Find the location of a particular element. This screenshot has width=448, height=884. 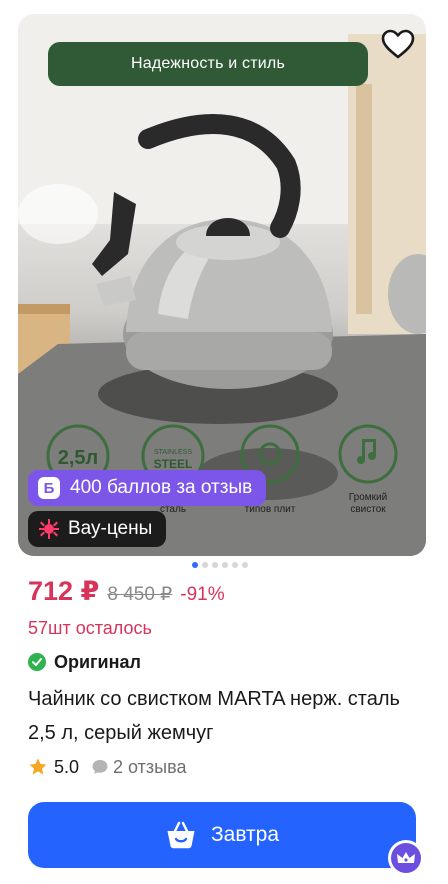

comment-icon is located at coordinates (100, 767).